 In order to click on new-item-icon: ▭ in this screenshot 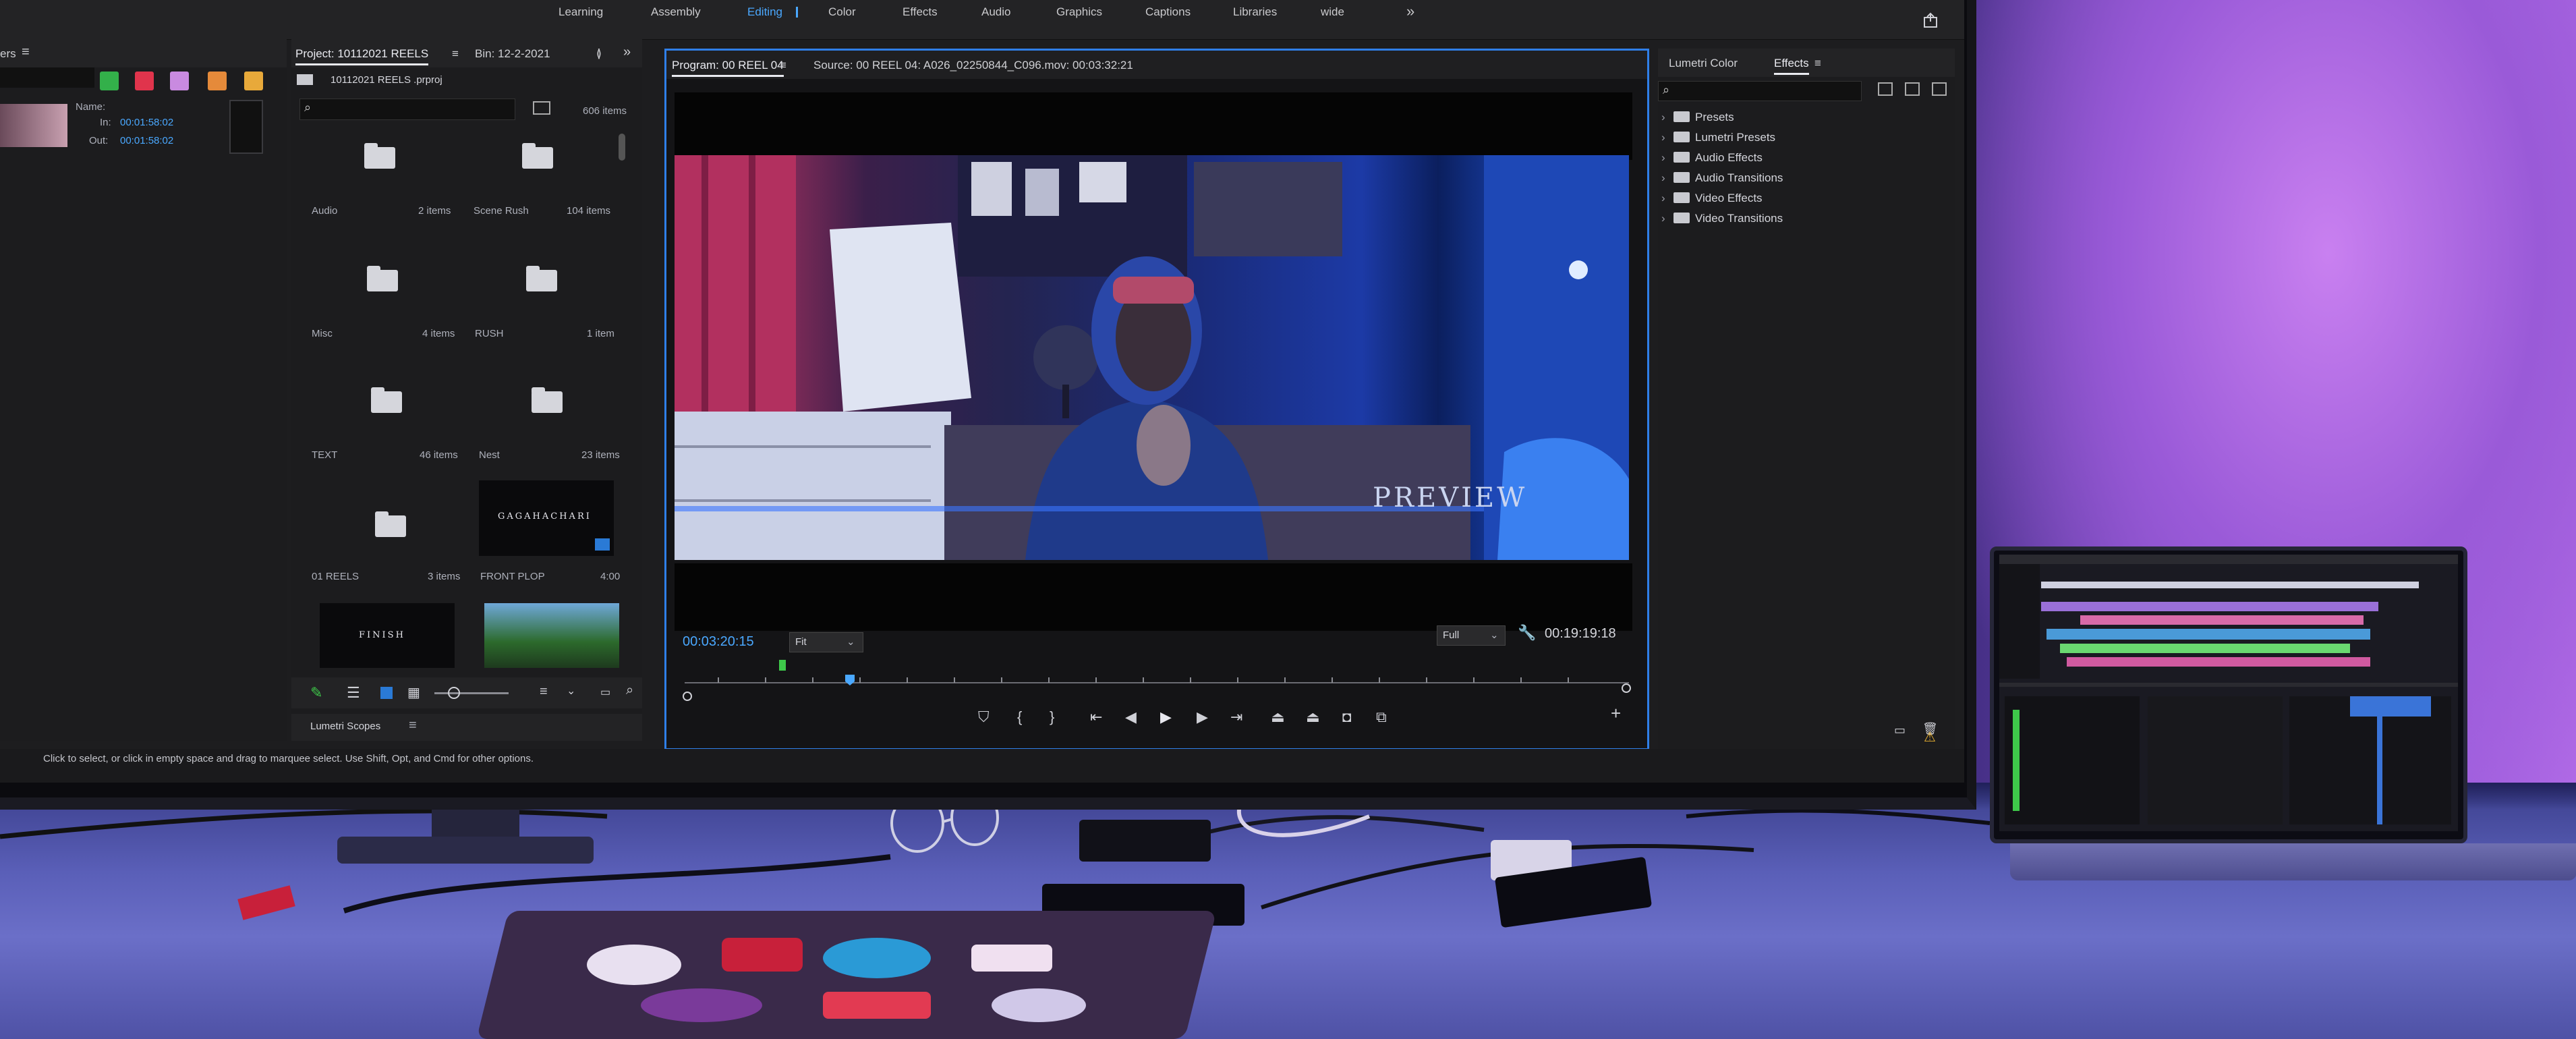, I will do `click(605, 692)`.